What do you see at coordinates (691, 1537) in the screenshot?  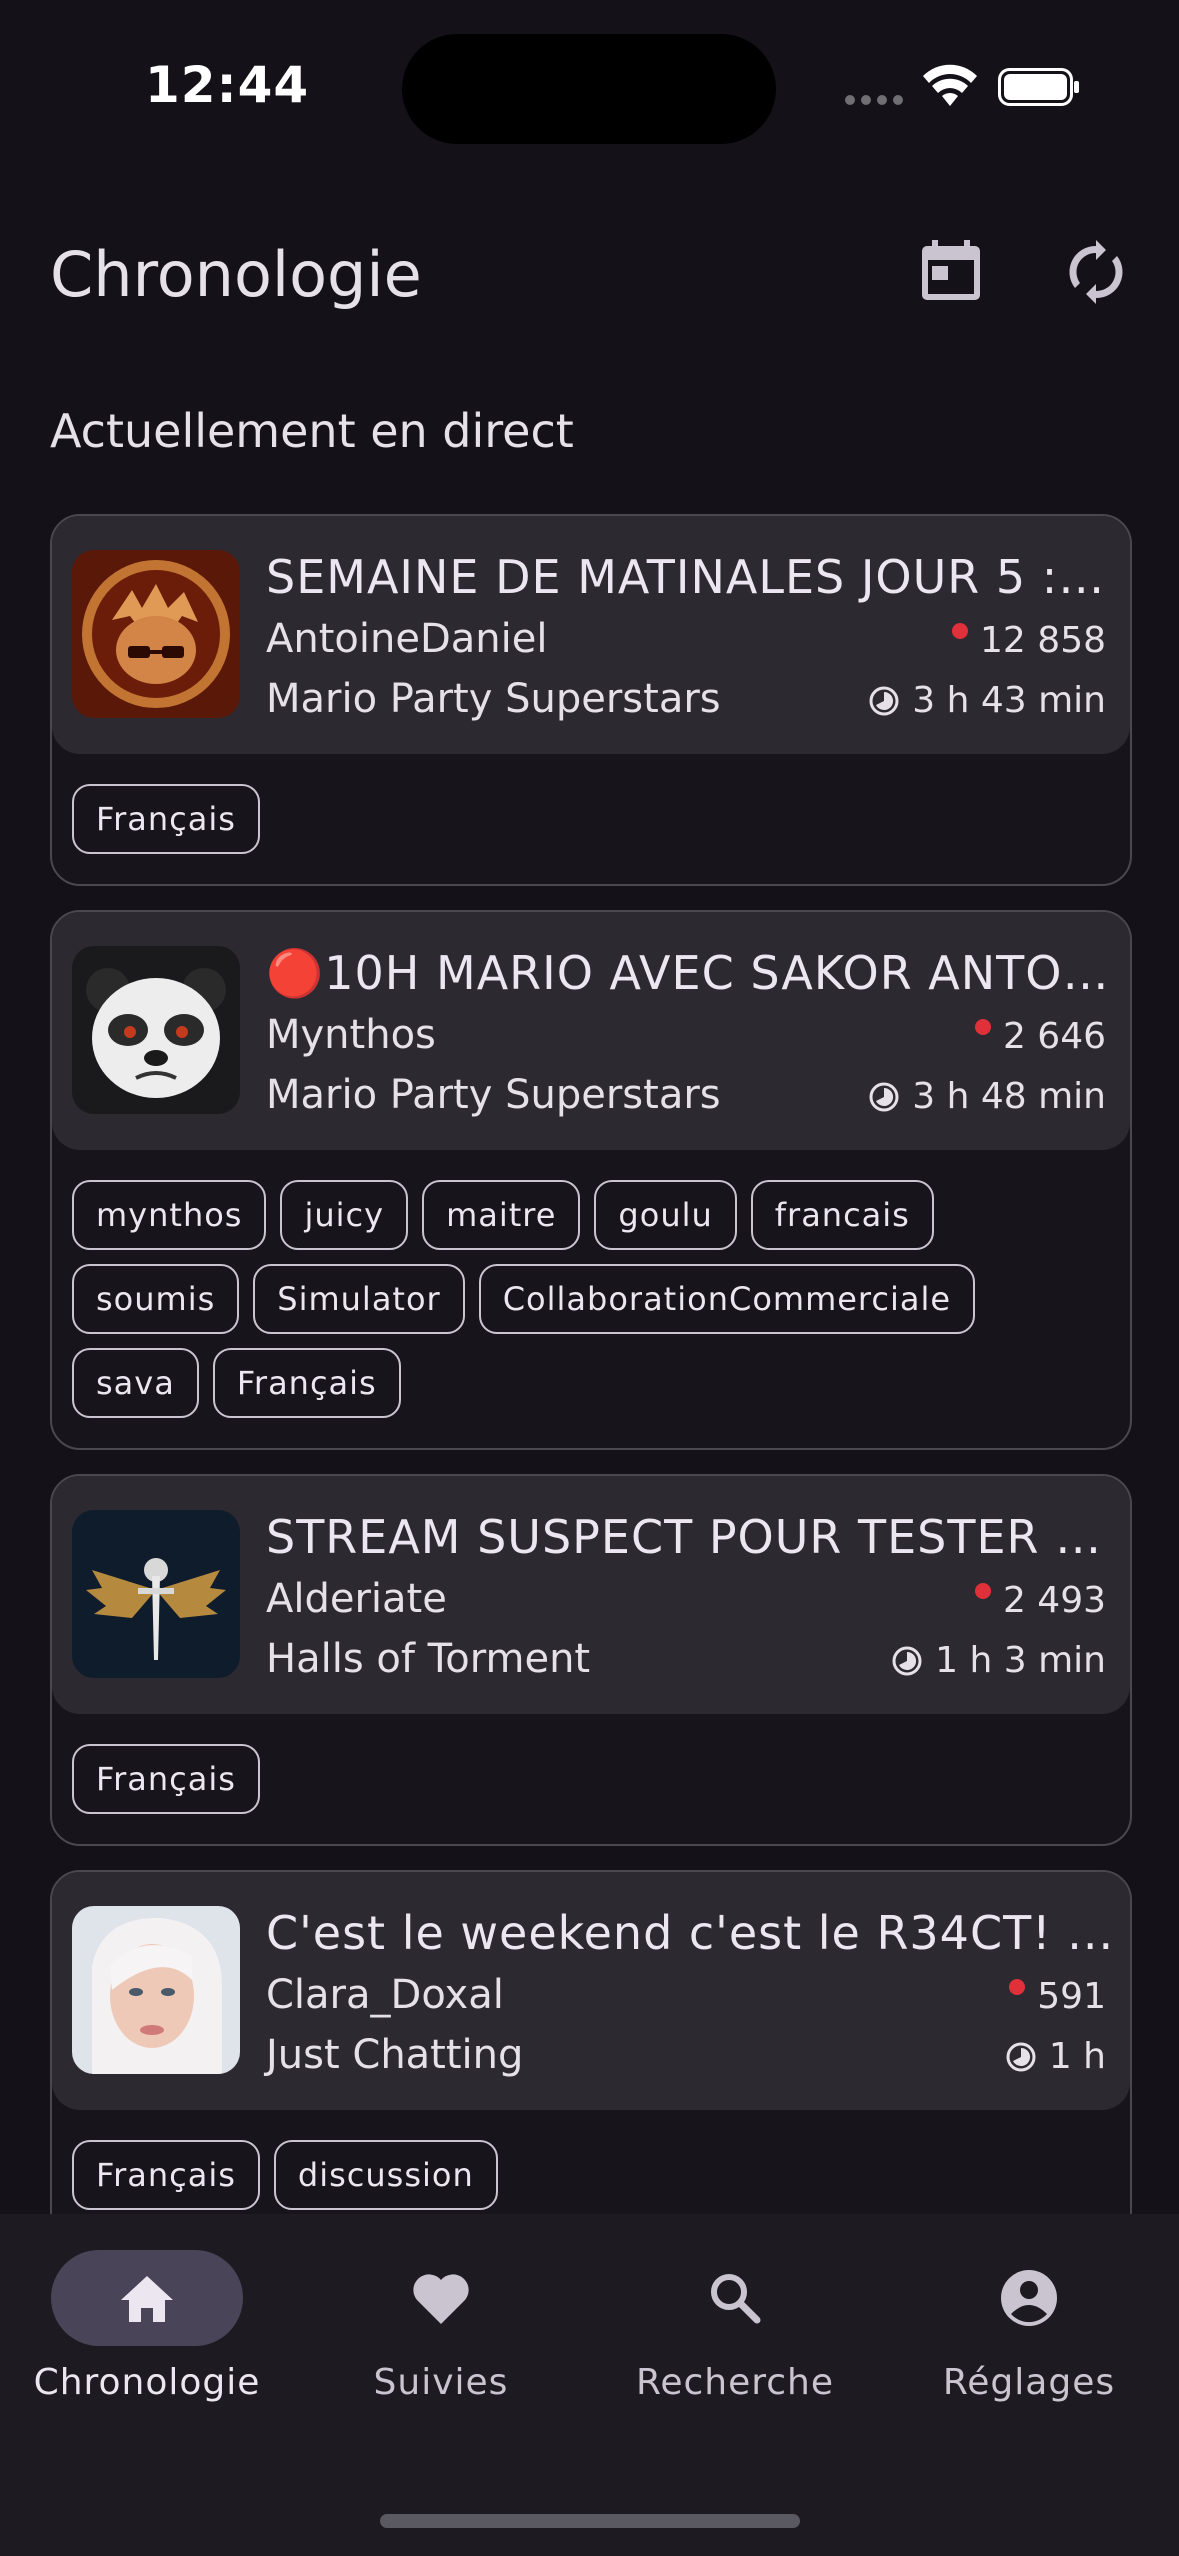 I see `stream-title: STREAM SUSPECT POUR TESTER UN JEU` at bounding box center [691, 1537].